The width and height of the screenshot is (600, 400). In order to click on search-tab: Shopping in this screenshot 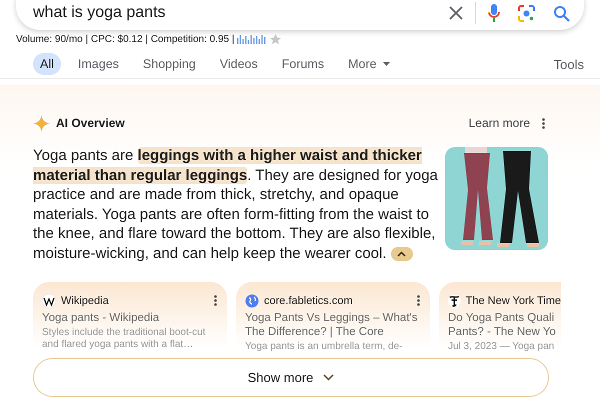, I will do `click(169, 64)`.